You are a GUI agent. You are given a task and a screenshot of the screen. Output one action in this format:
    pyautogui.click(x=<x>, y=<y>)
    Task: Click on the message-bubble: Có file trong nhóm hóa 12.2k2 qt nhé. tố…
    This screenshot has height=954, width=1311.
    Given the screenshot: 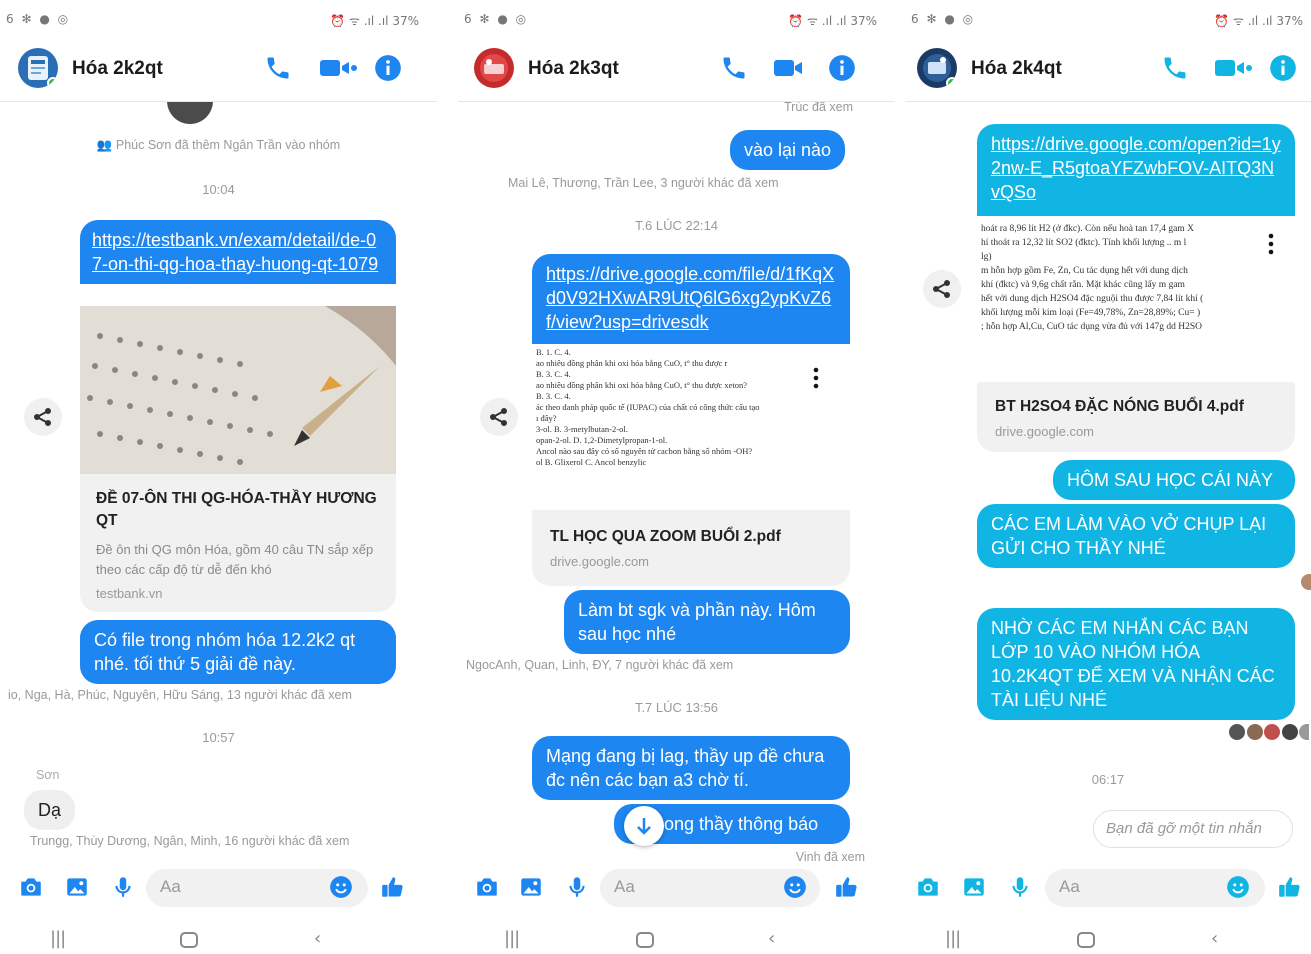 What is the action you would take?
    pyautogui.click(x=238, y=652)
    